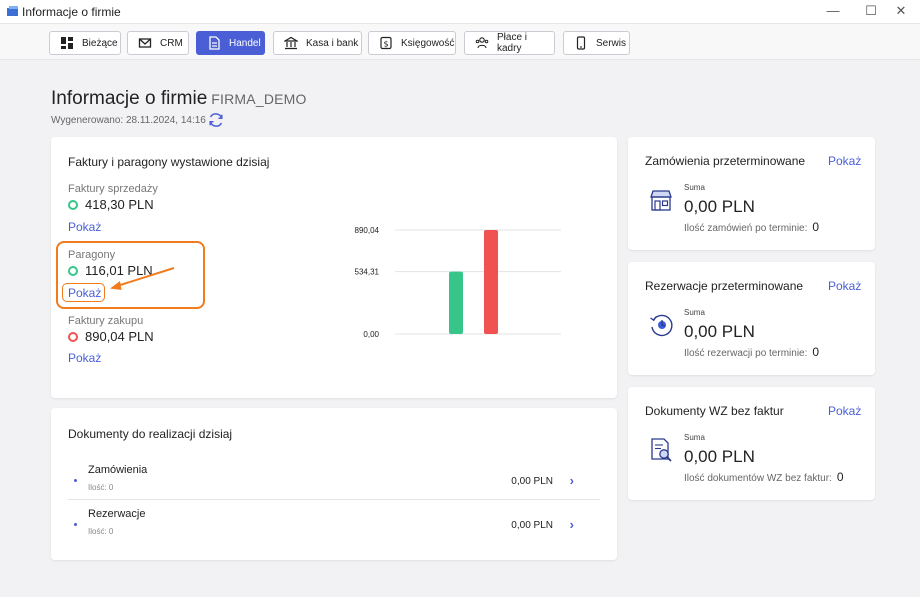 Image resolution: width=920 pixels, height=597 pixels. I want to click on company-name: FIRMA_DEMO, so click(259, 99).